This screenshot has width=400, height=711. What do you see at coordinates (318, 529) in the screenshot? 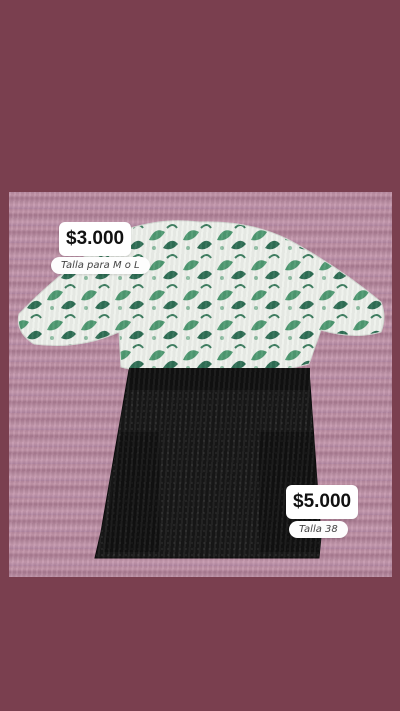
I see `size-note-skirt: Talla 38` at bounding box center [318, 529].